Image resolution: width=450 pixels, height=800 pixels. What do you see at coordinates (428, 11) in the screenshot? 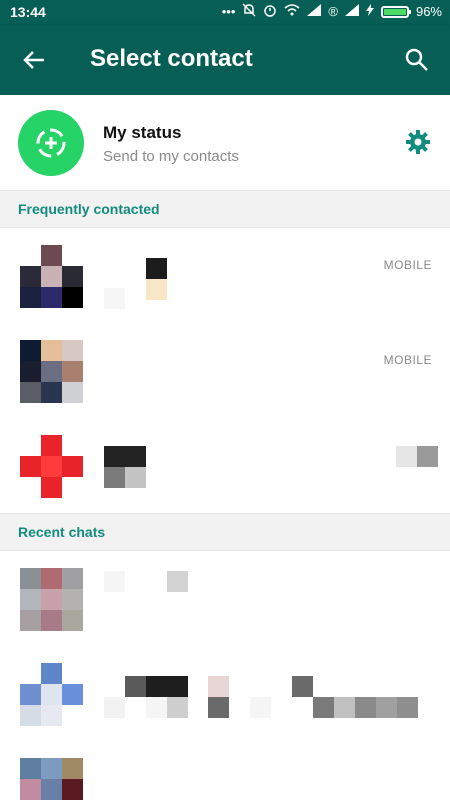
I see `battery-percent: 96%` at bounding box center [428, 11].